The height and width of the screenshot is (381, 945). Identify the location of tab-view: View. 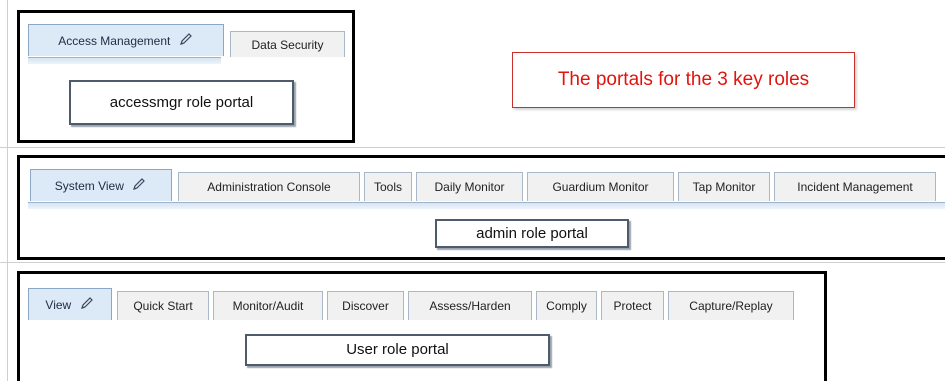
(70, 304).